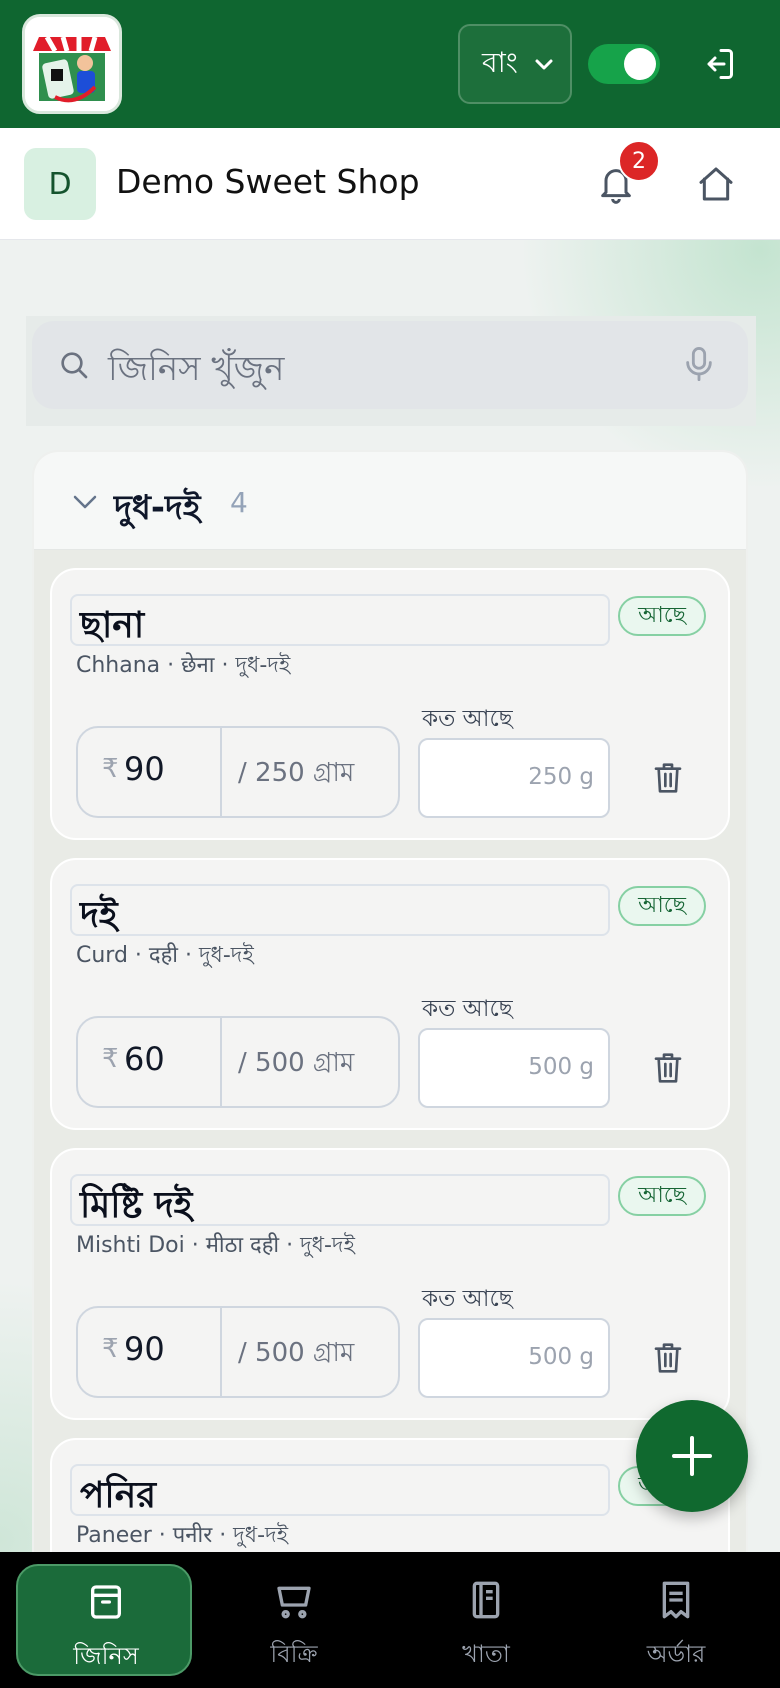 The image size is (780, 1688). I want to click on category-count: 4, so click(239, 502).